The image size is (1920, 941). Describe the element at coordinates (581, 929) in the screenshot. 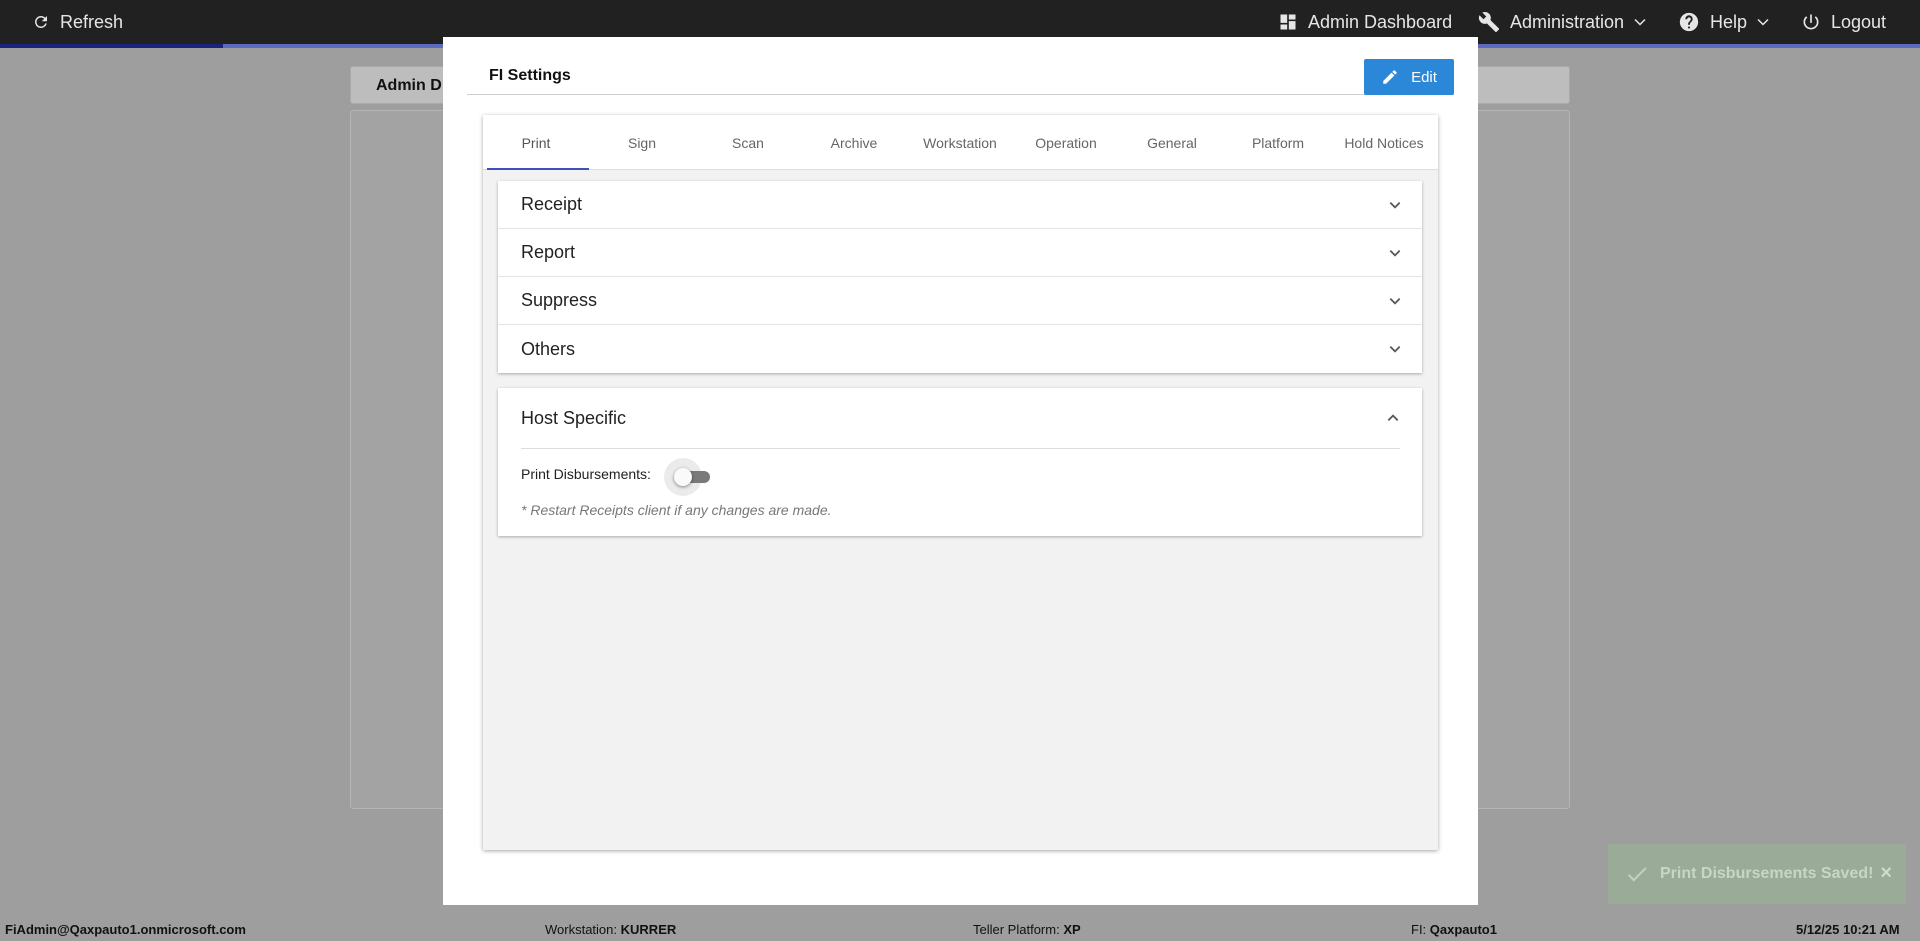

I see `workstation-label: Workstation:` at that location.